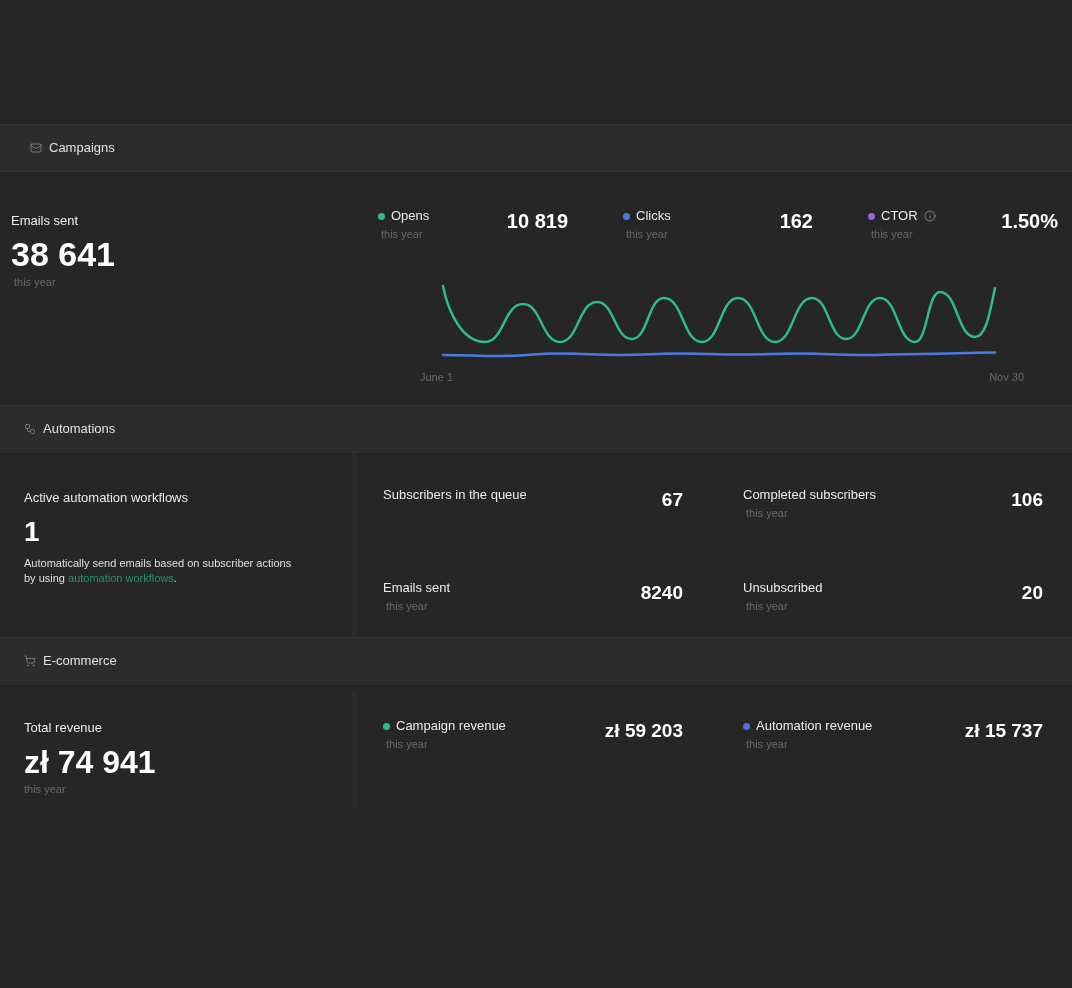  I want to click on summary-value: zł 74 941, so click(90, 761).